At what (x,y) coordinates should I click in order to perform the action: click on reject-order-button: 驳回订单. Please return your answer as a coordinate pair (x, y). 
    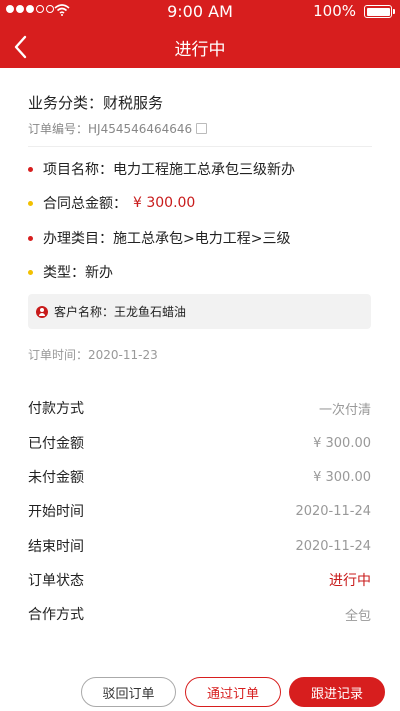
    Looking at the image, I should click on (128, 692).